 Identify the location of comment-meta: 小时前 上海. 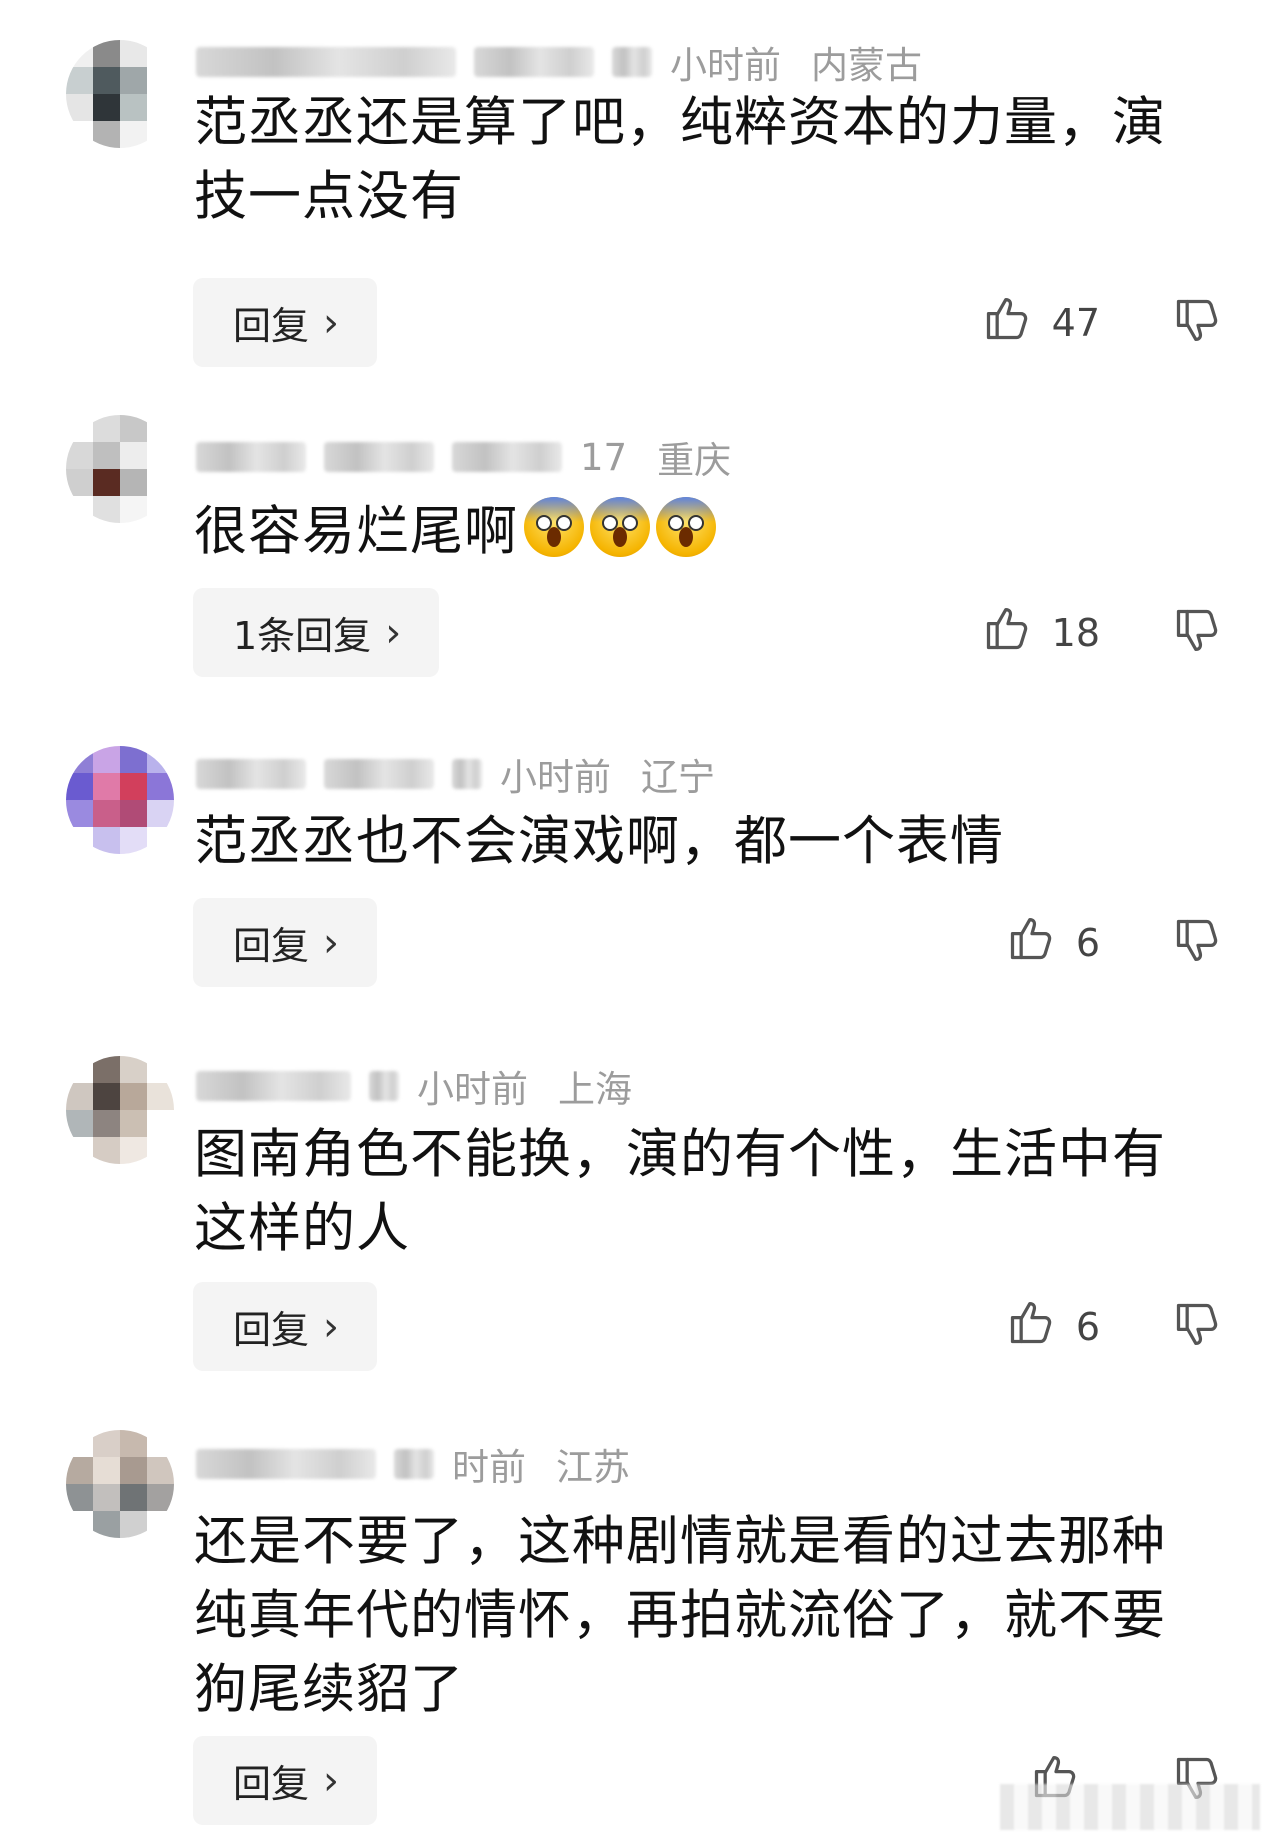
(414, 1086).